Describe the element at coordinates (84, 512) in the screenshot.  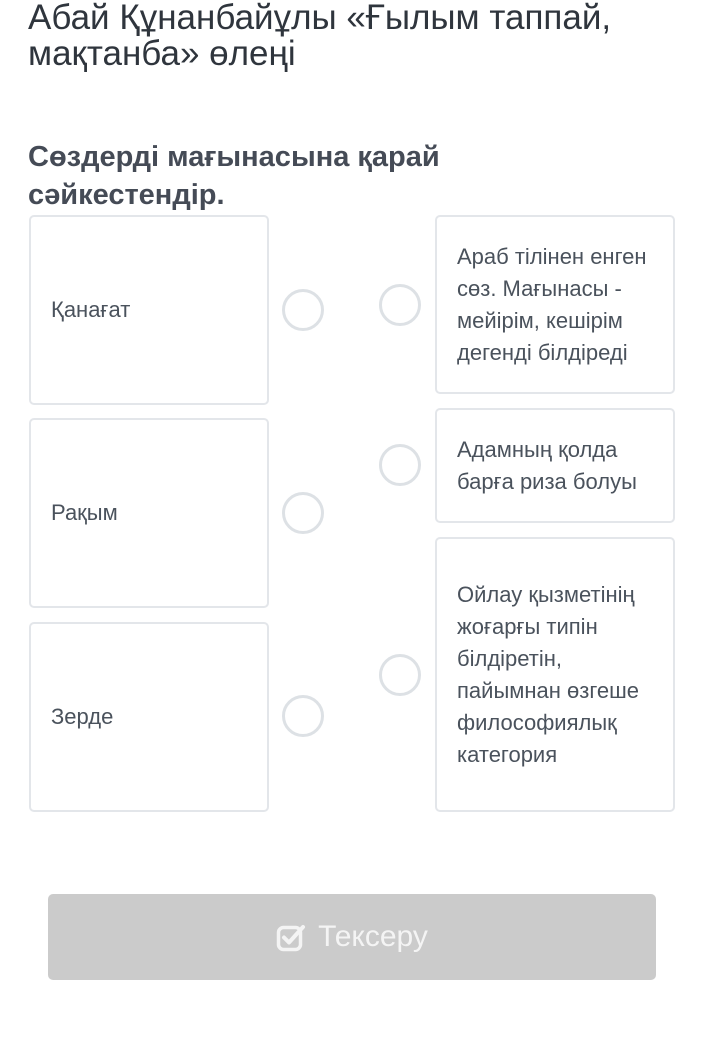
I see `left-item-label: Рақым` at that location.